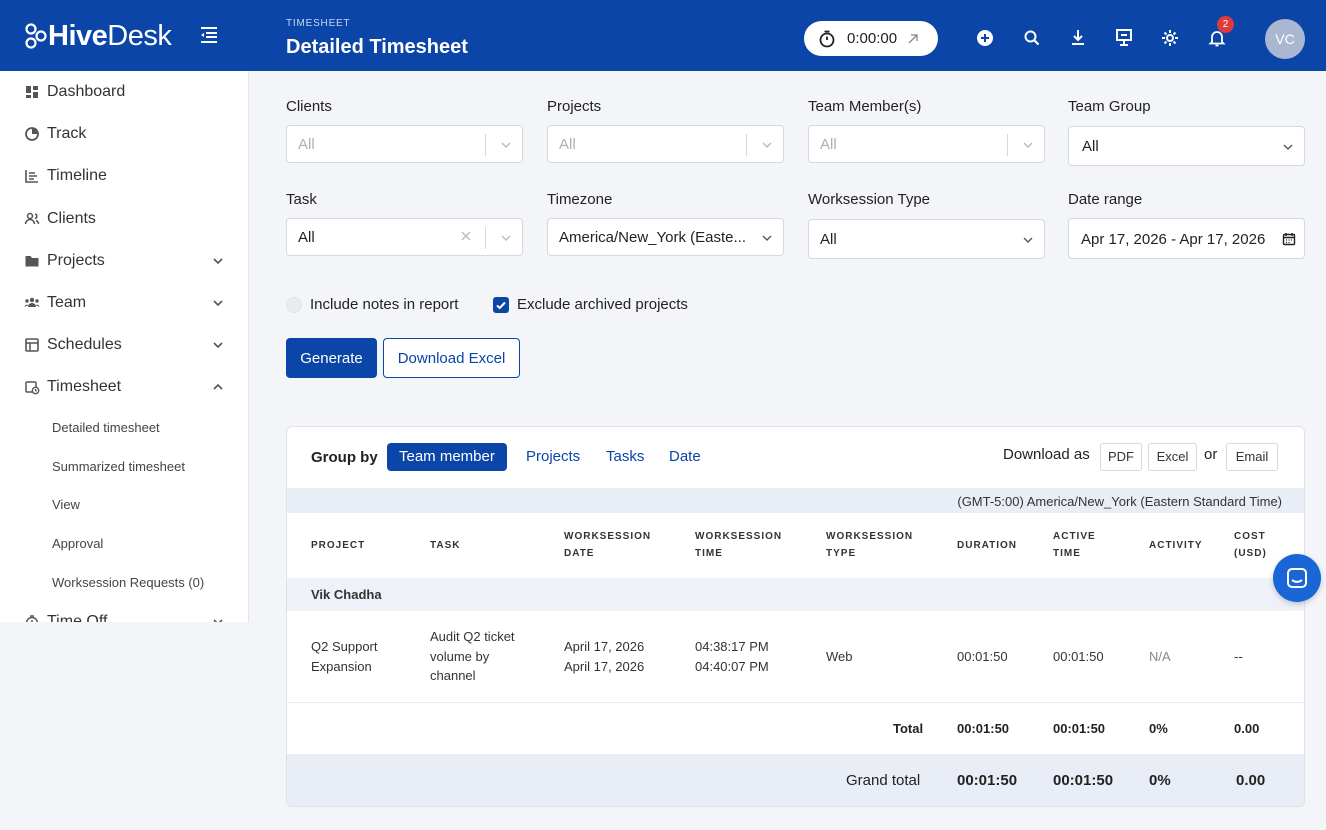 This screenshot has height=830, width=1326. What do you see at coordinates (828, 144) in the screenshot?
I see `team-members-value: All` at bounding box center [828, 144].